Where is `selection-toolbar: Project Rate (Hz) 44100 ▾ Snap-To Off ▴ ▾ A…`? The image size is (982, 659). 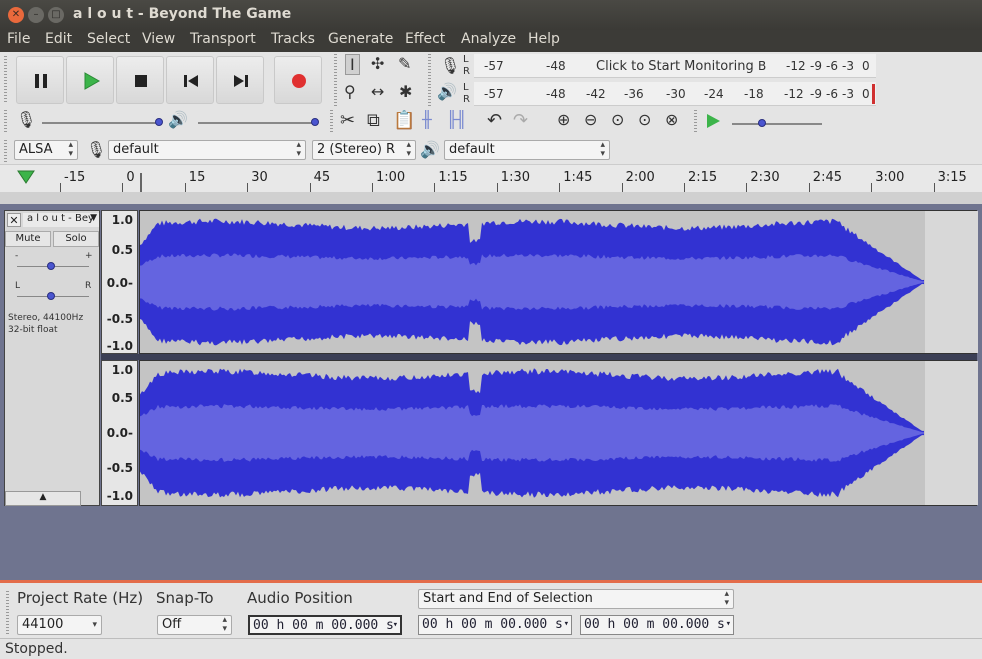
selection-toolbar: Project Rate (Hz) 44100 ▾ Snap-To Off ▴ ▾ A… is located at coordinates (491, 609).